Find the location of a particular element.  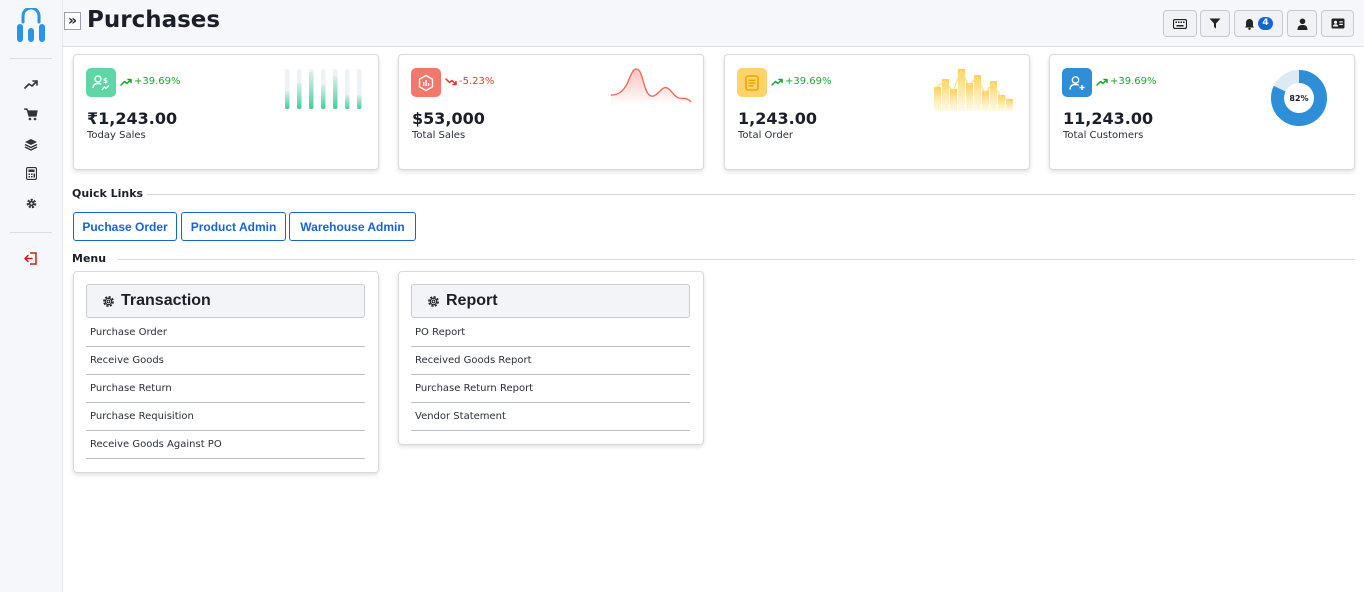

user-button is located at coordinates (1302, 23).